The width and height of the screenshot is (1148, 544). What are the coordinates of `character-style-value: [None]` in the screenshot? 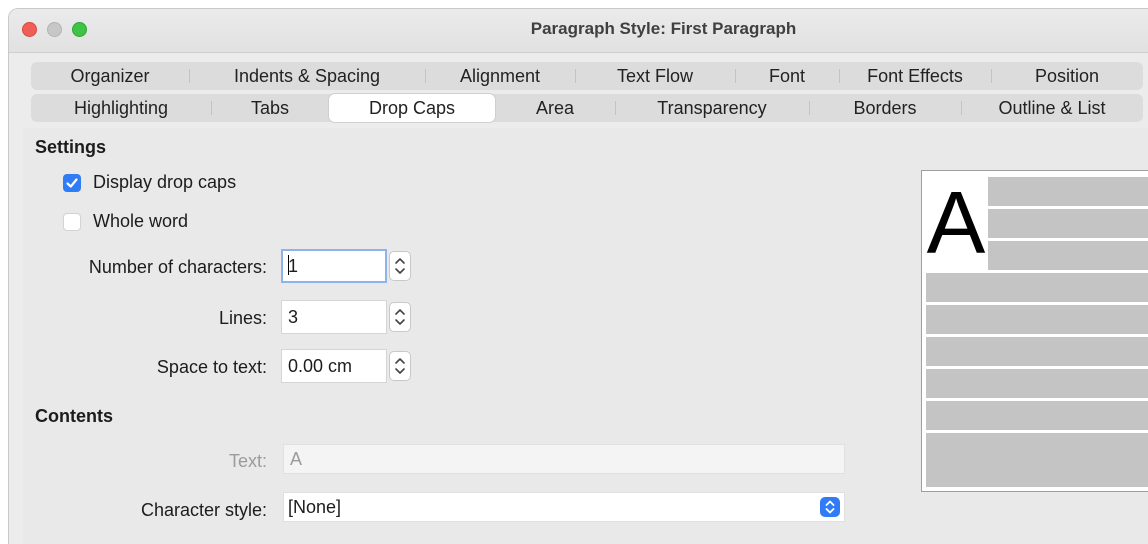 It's located at (315, 507).